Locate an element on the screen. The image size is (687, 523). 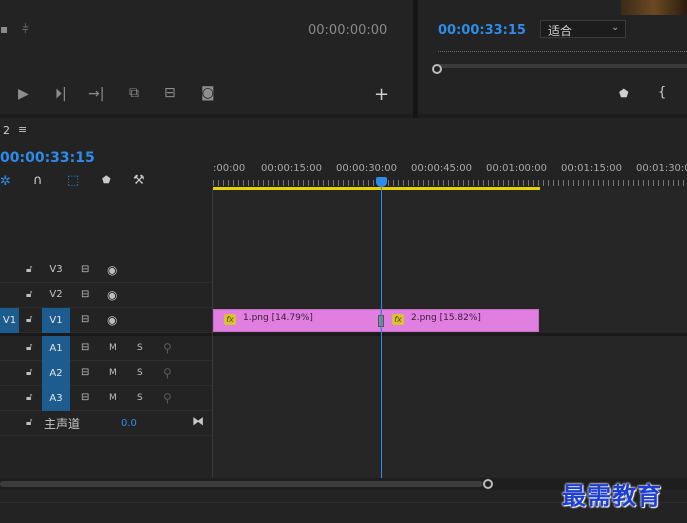
track-header: 🔓︎ A1 ⊟ M S ⚲ is located at coordinates (106, 348).